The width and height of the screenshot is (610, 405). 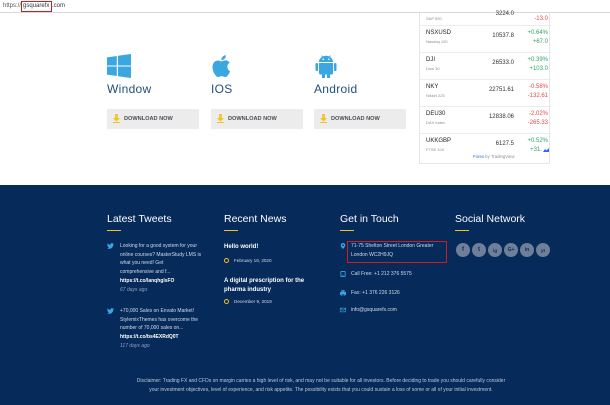 I want to click on download-button-windows: DOWNLOAD NOW, so click(x=153, y=119).